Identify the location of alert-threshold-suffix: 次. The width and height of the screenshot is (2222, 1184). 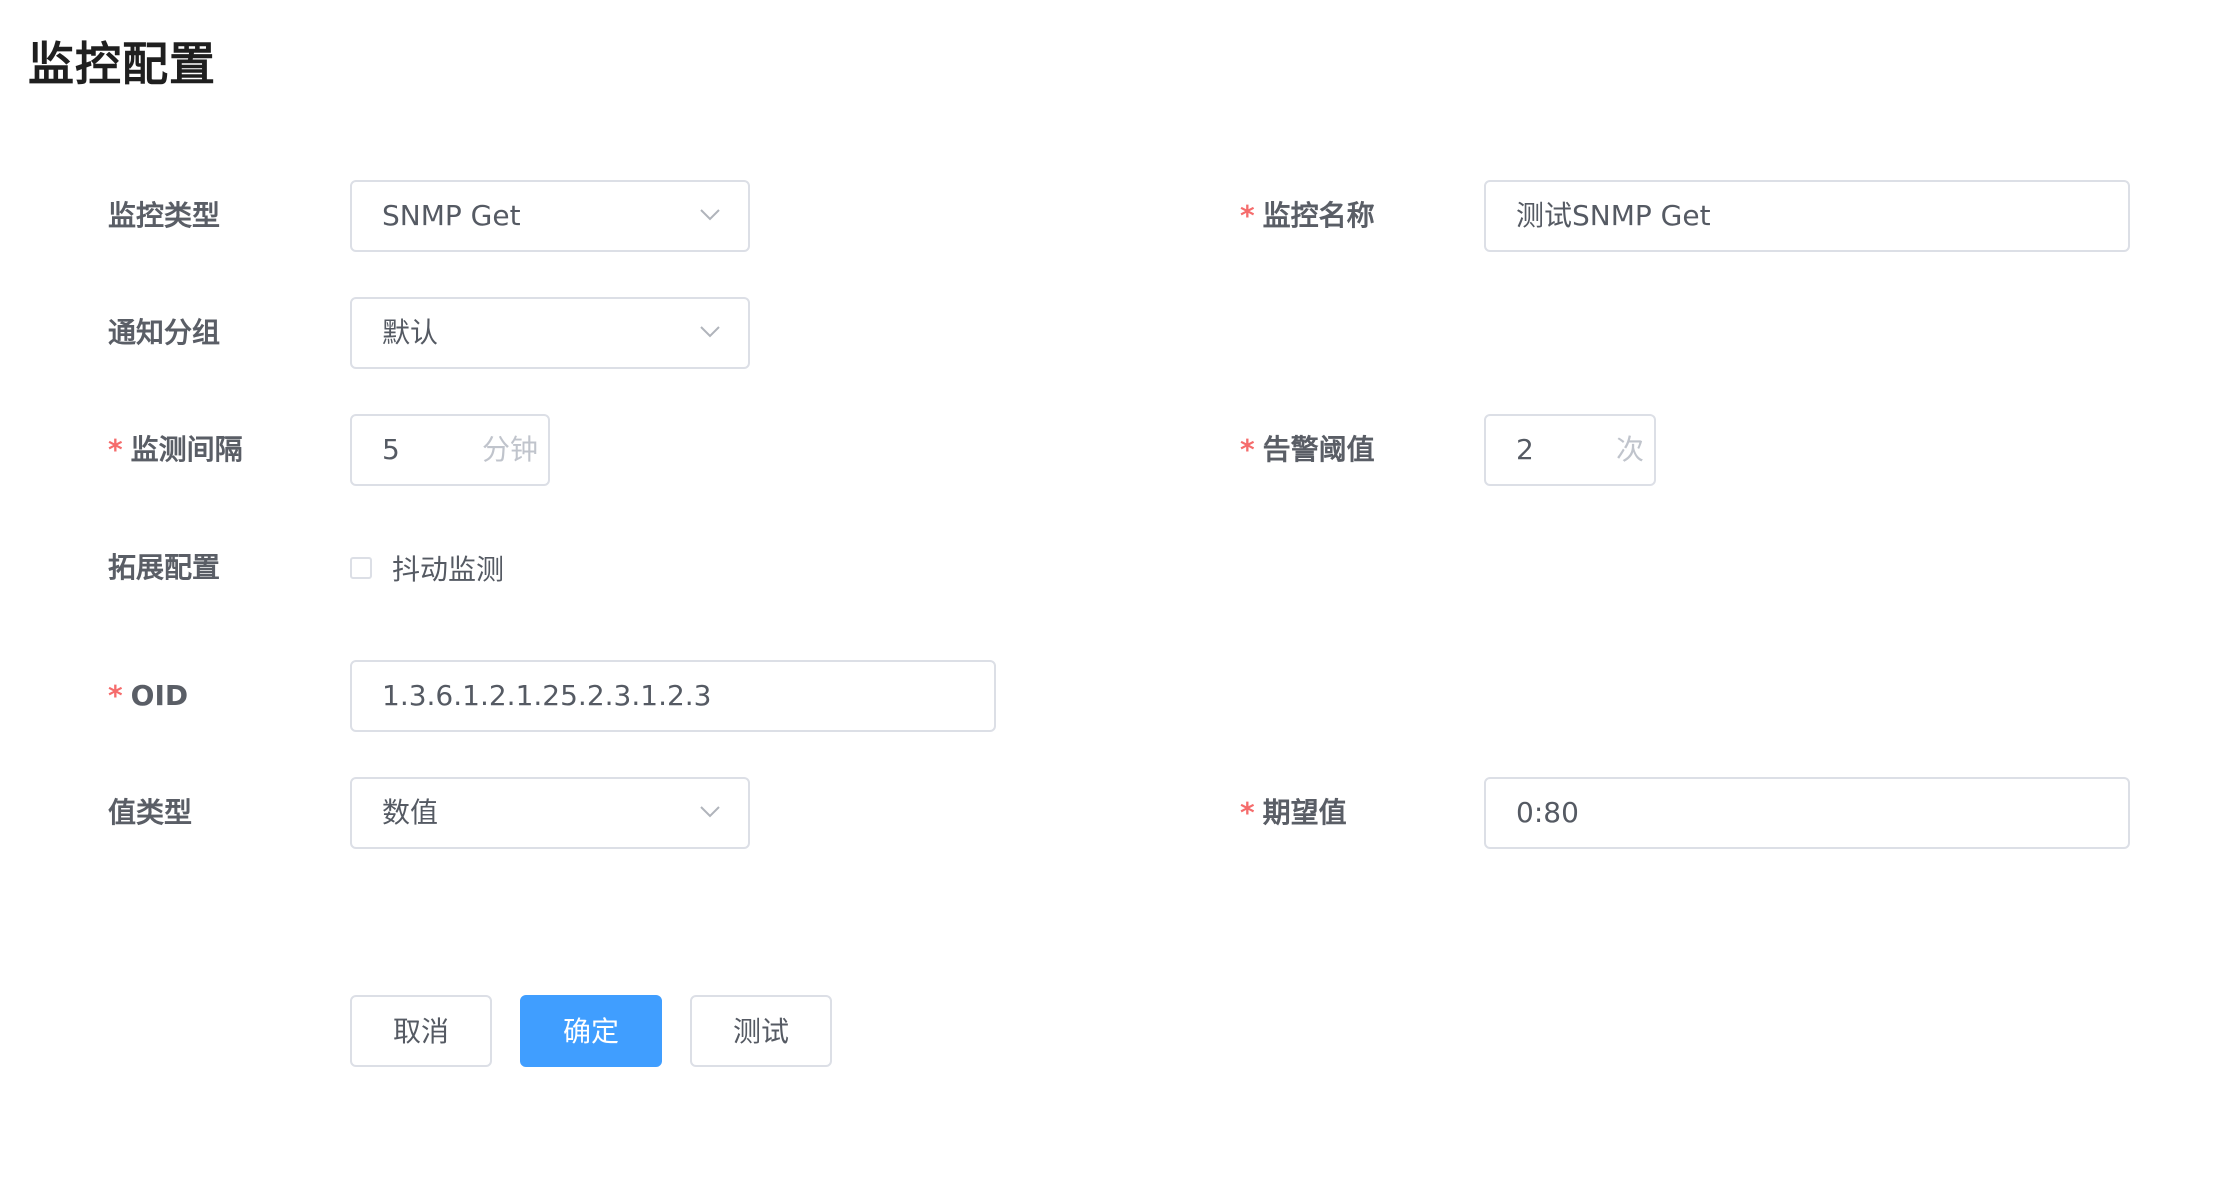
(1629, 449).